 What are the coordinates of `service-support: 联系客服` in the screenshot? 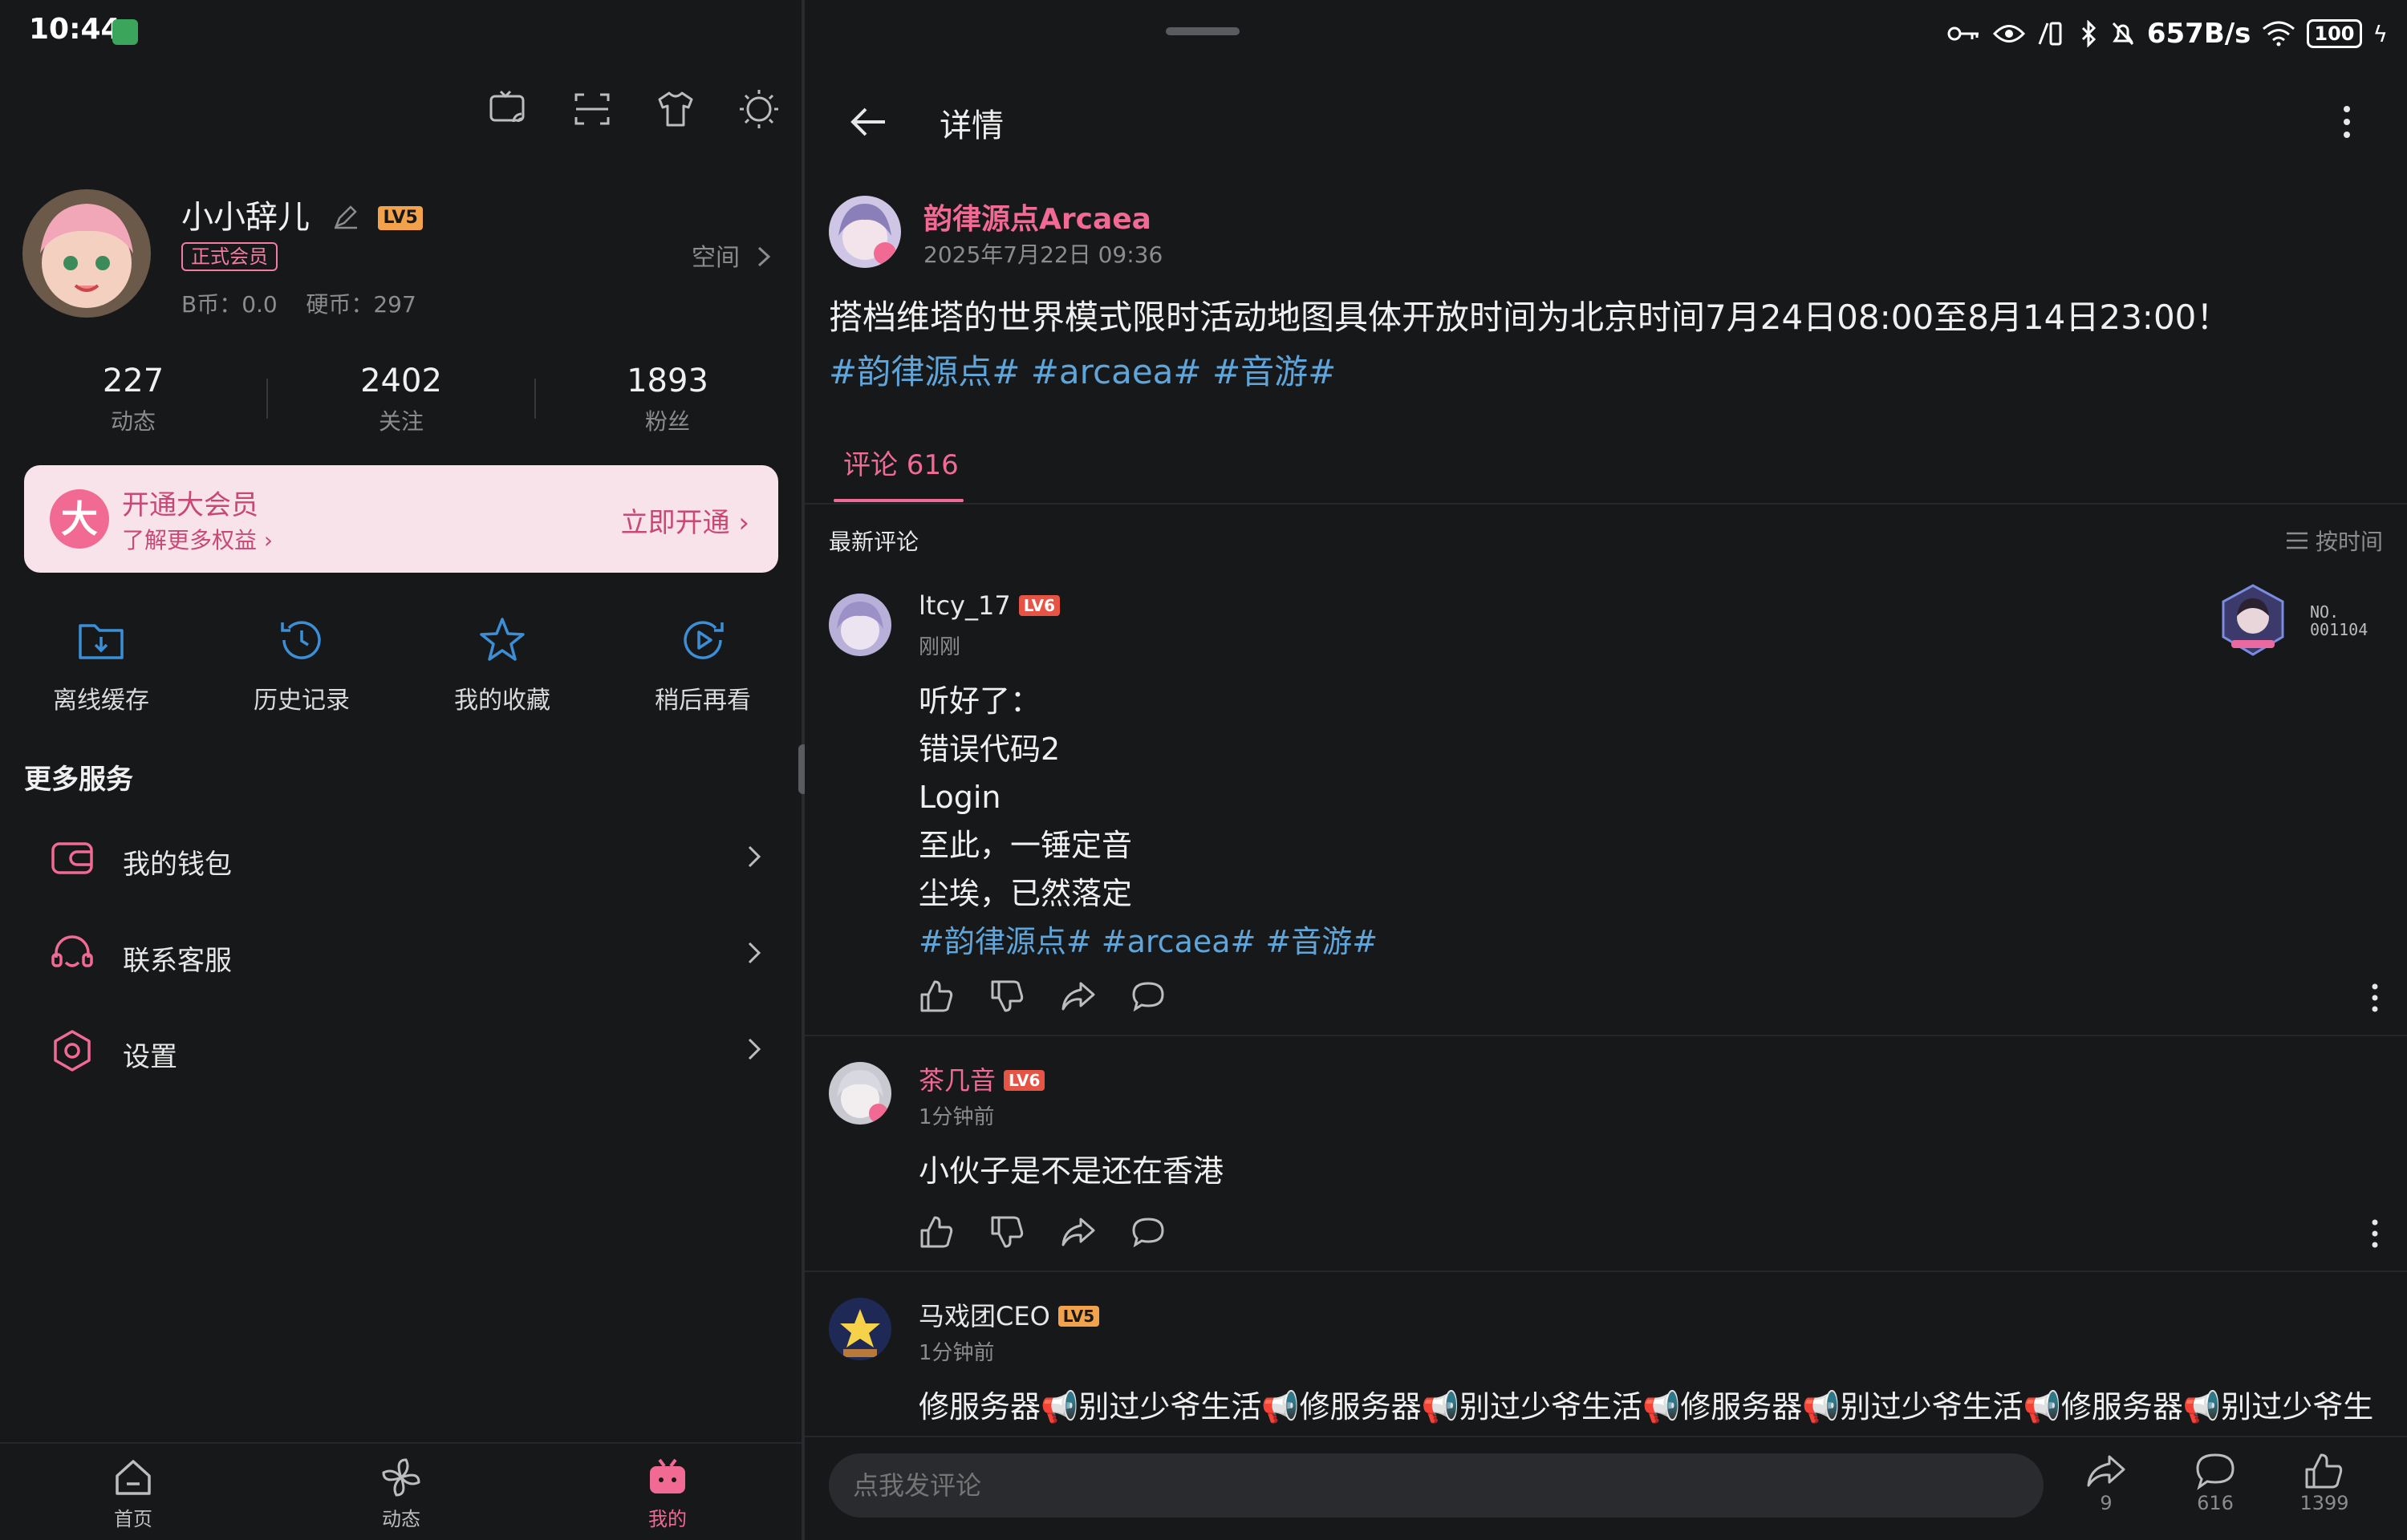 It's located at (401, 954).